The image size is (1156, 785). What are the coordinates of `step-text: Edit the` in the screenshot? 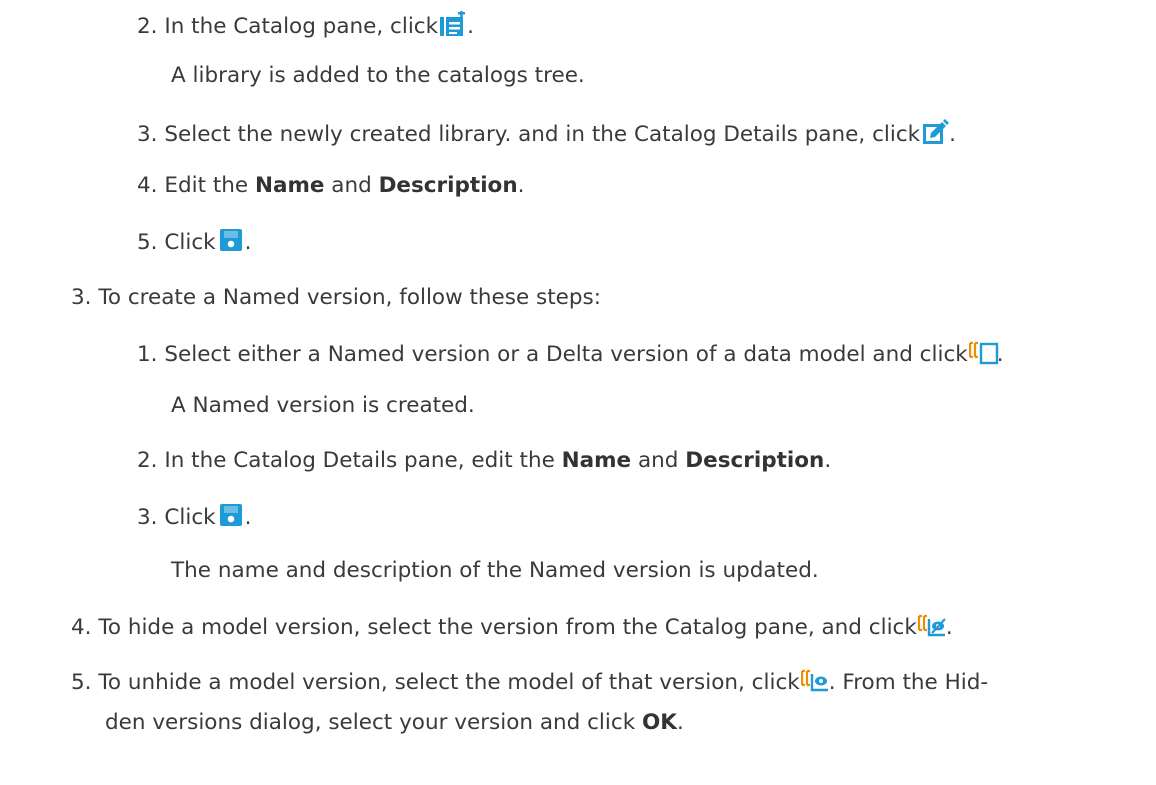 It's located at (209, 185).